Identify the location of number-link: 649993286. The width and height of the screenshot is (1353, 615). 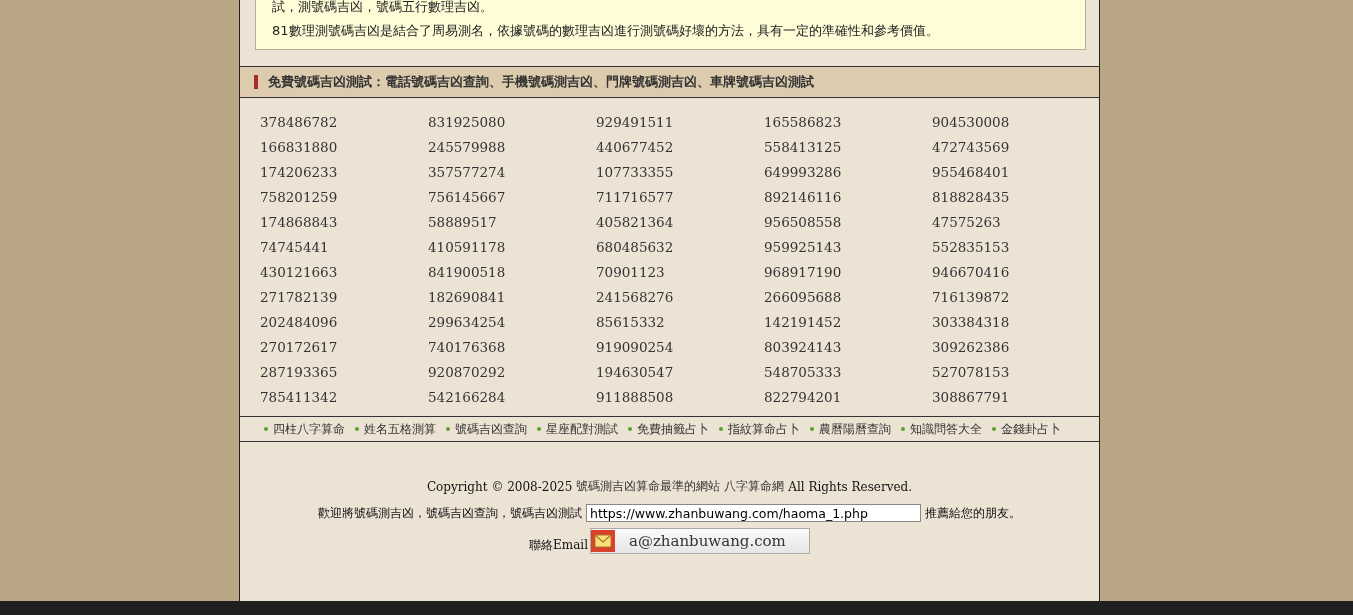
(848, 172).